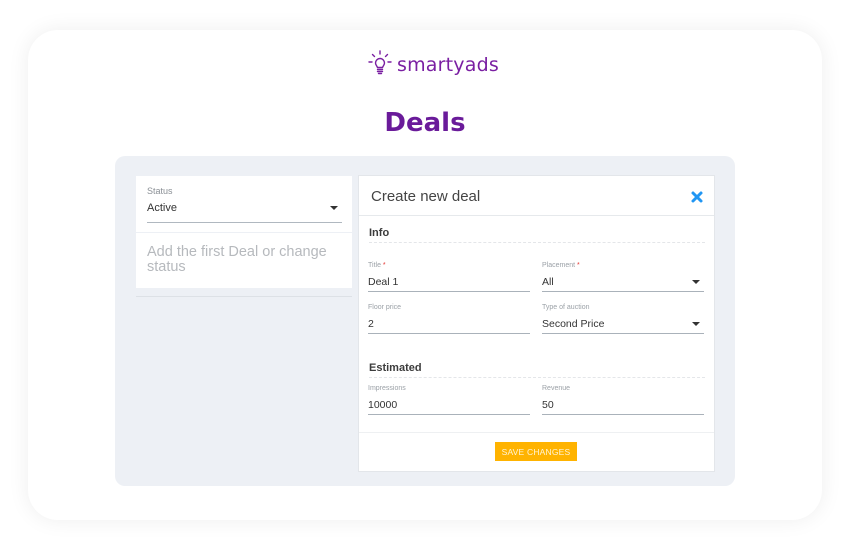 The width and height of the screenshot is (850, 550). Describe the element at coordinates (160, 191) in the screenshot. I see `status-label: Status` at that location.